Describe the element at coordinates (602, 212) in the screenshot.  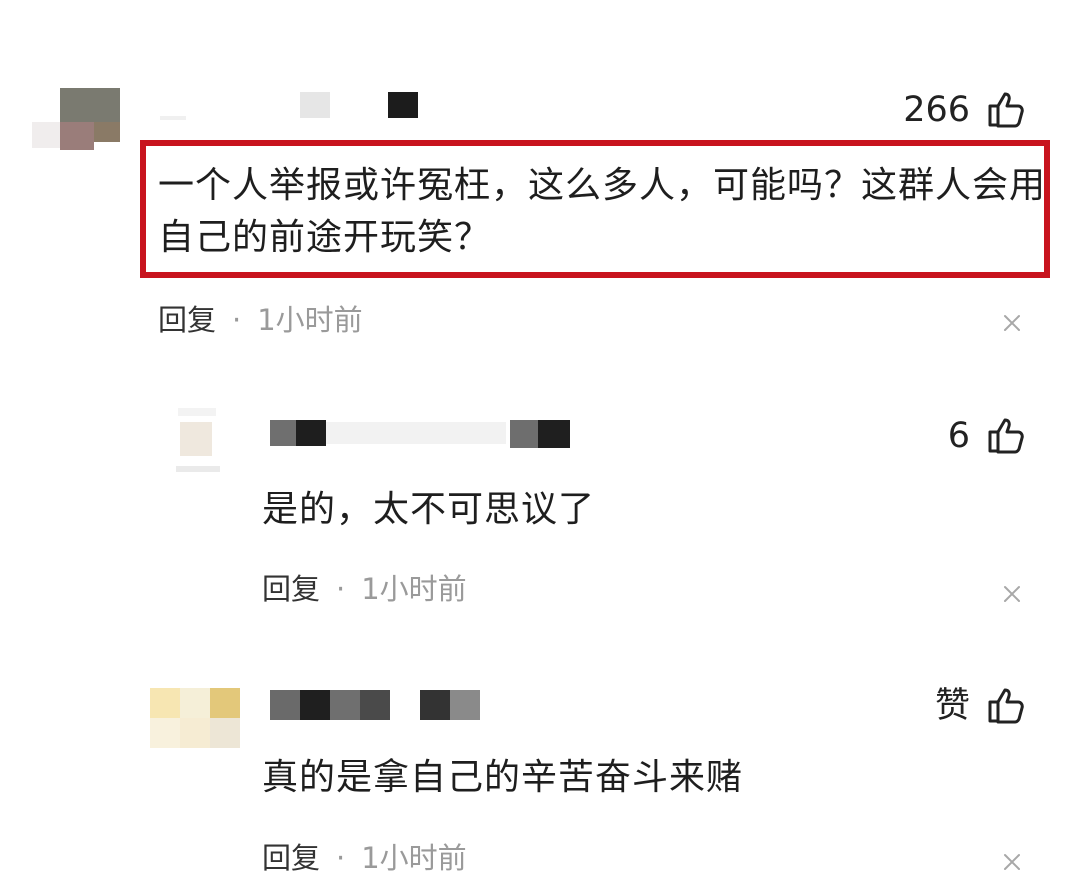
I see `comment-text: 一个人举报或许冤枉，这么多人，可能吗？这群人会用 自己的前途开玩笑？` at that location.